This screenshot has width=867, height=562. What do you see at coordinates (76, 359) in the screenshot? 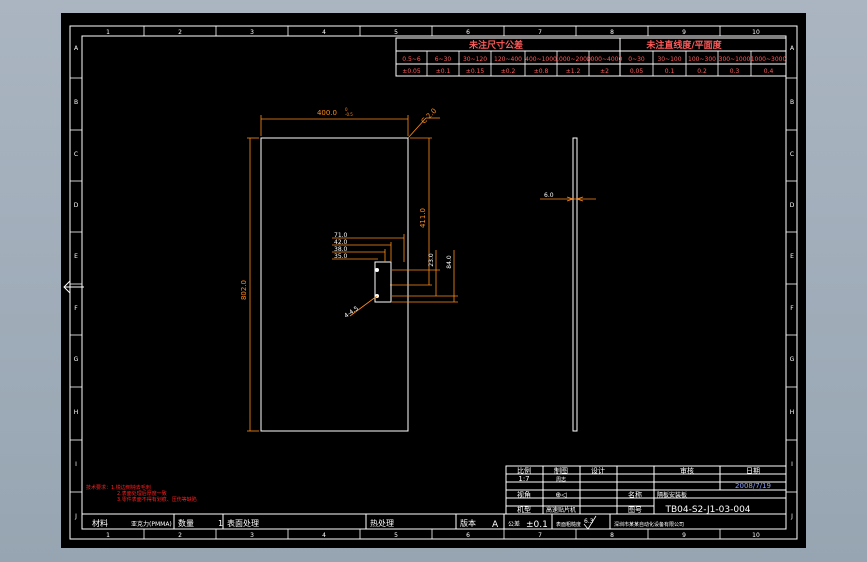
I see `frame-row-left-G: G` at bounding box center [76, 359].